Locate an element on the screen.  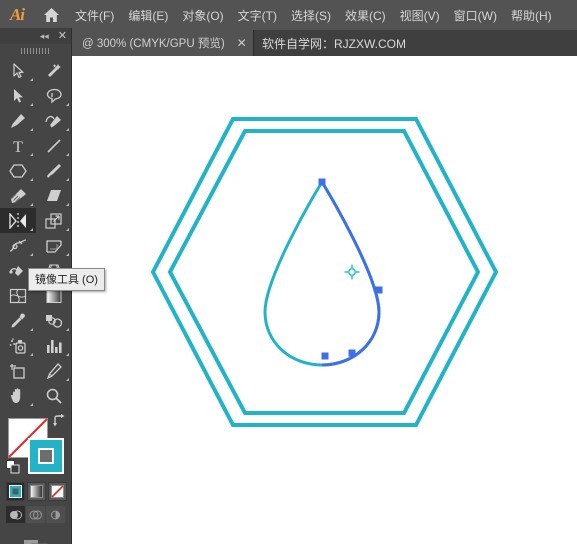
draw-normal is located at coordinates (15, 514).